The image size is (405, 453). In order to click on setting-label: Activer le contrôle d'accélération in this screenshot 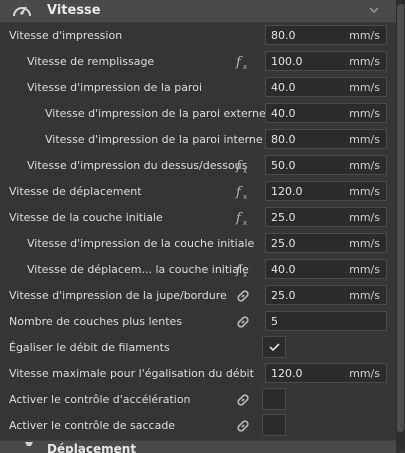, I will do `click(100, 399)`.